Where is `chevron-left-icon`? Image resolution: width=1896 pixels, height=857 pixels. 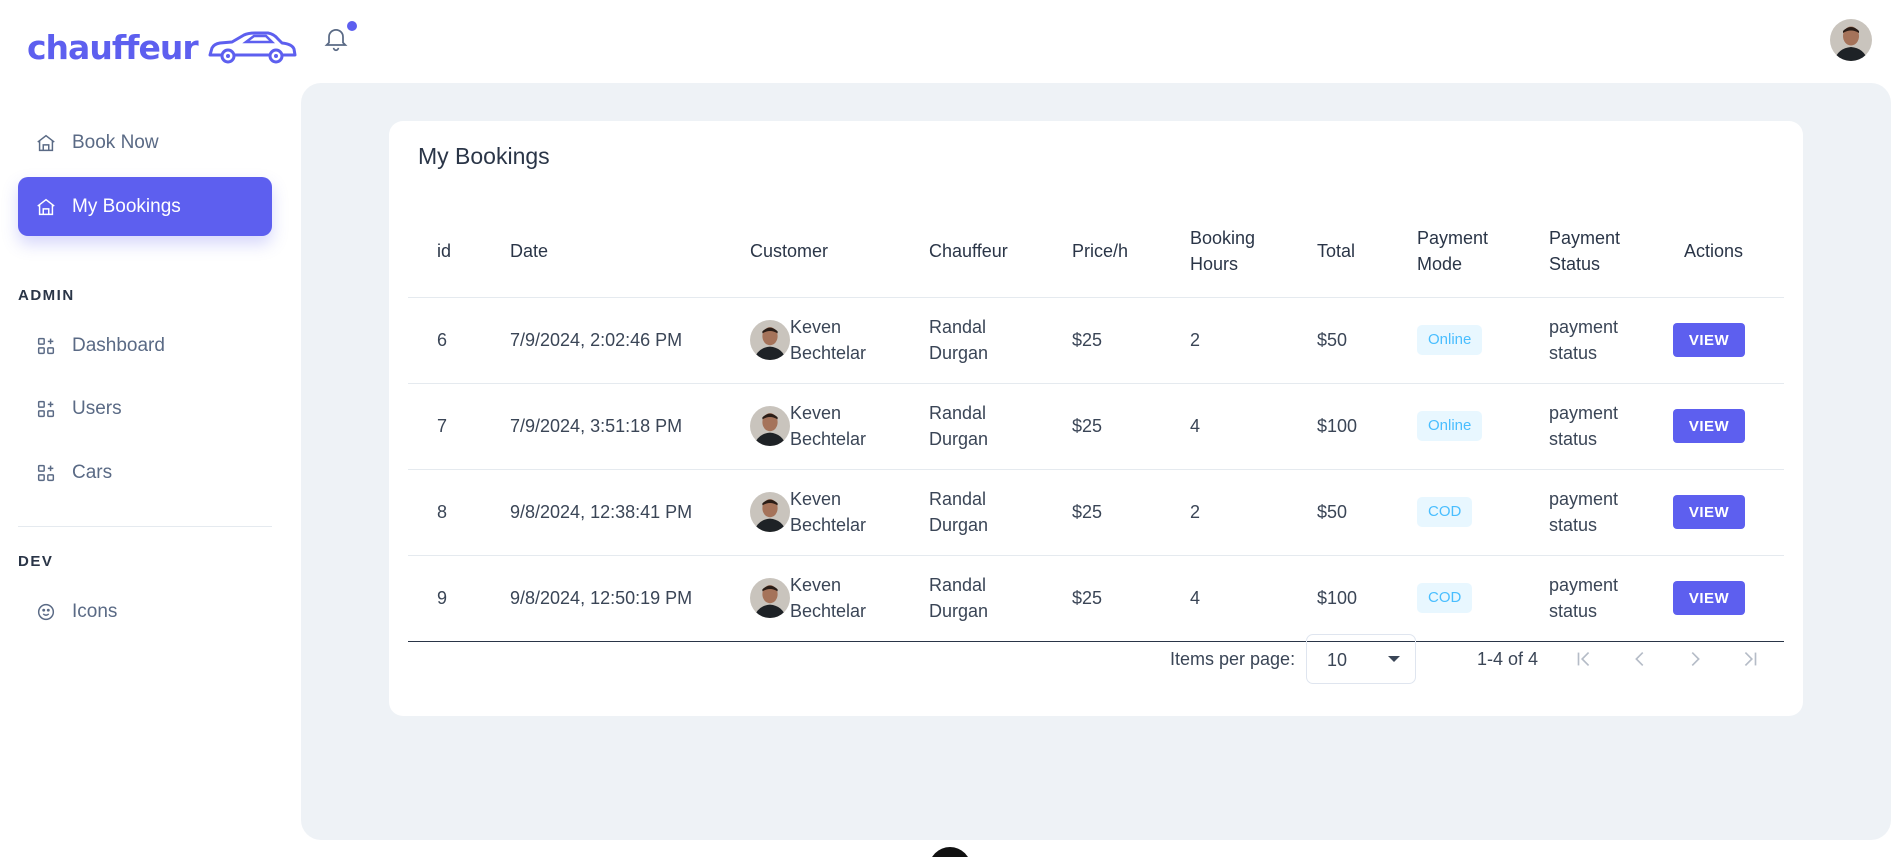
chevron-left-icon is located at coordinates (1639, 659).